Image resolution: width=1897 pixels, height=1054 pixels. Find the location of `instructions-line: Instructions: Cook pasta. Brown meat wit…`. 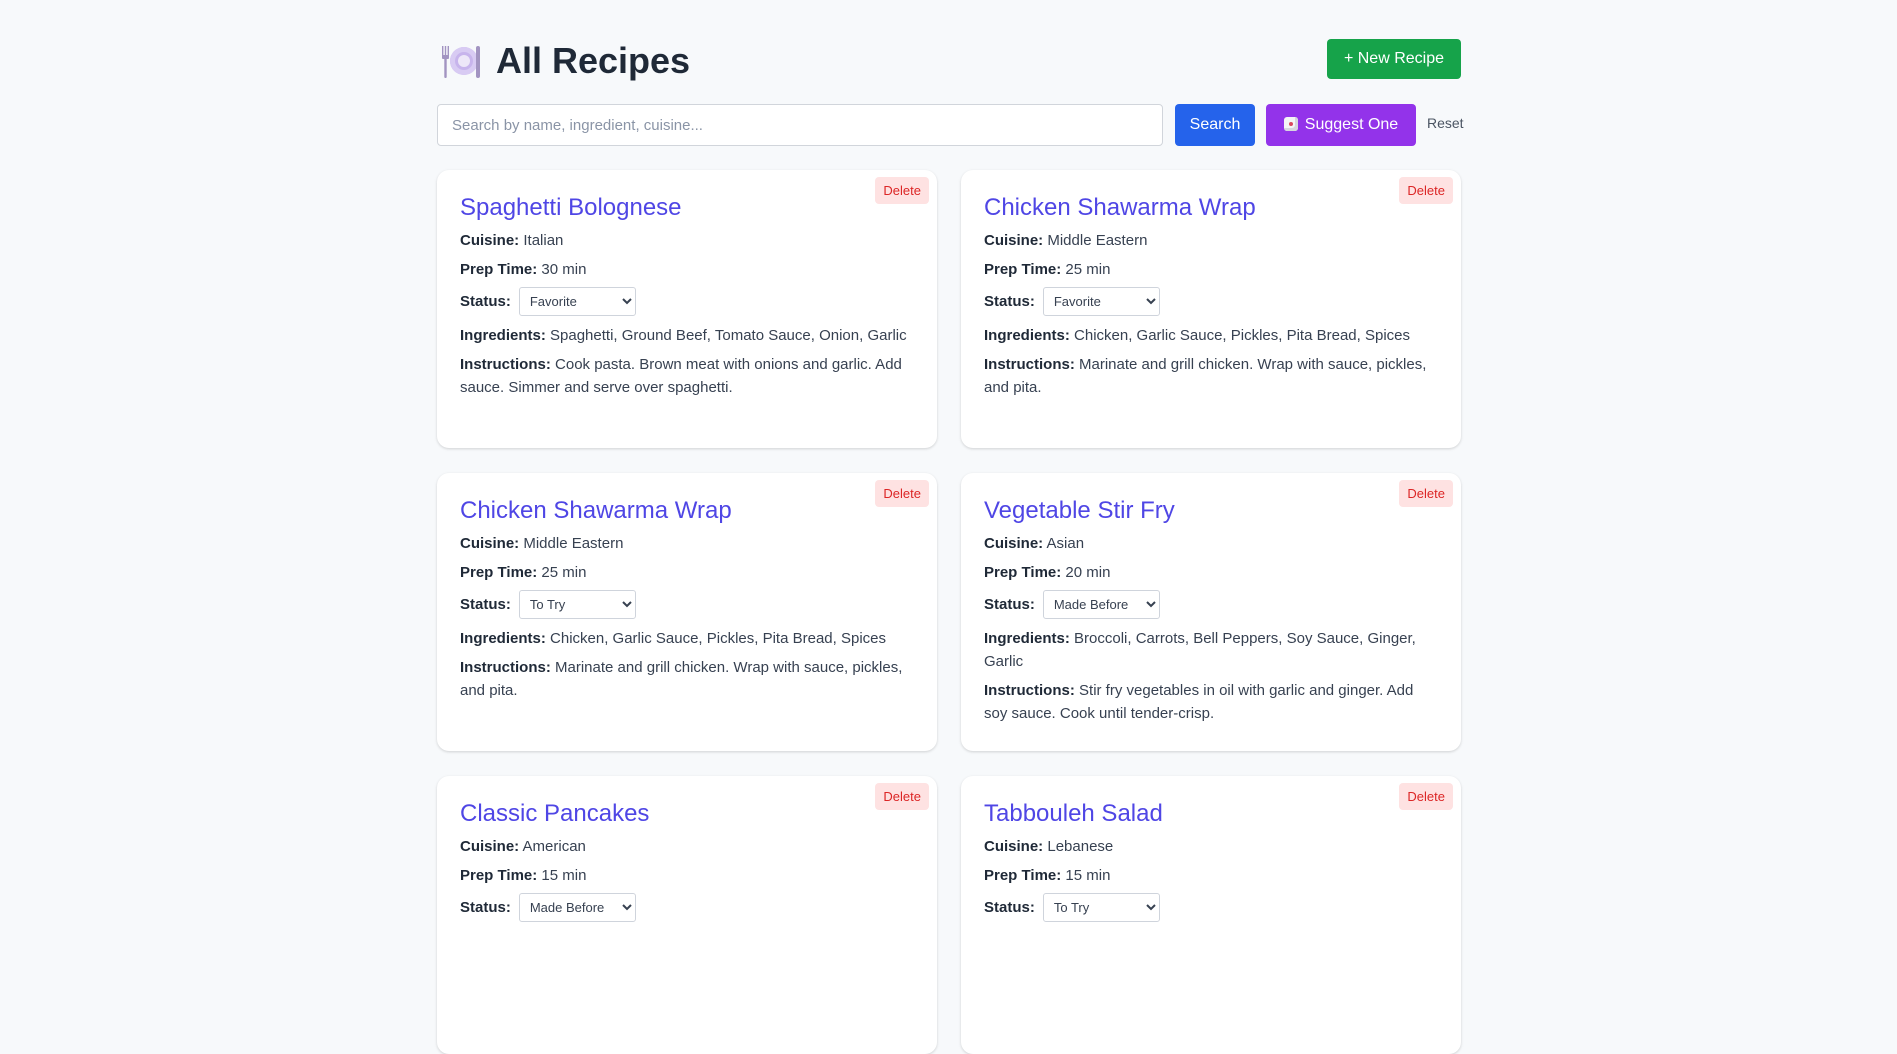

instructions-line: Instructions: Cook pasta. Brown meat wit… is located at coordinates (687, 376).